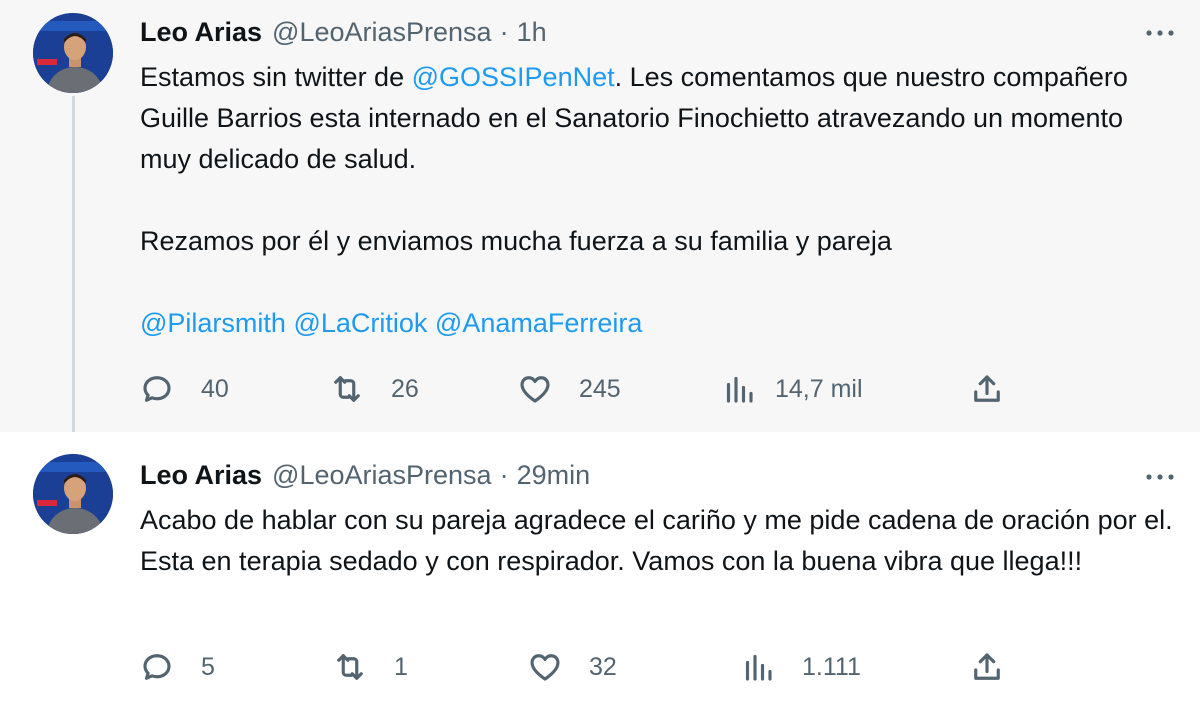 The height and width of the screenshot is (712, 1200). What do you see at coordinates (513, 77) in the screenshot?
I see `mention-link: @GOSSIPenNet` at bounding box center [513, 77].